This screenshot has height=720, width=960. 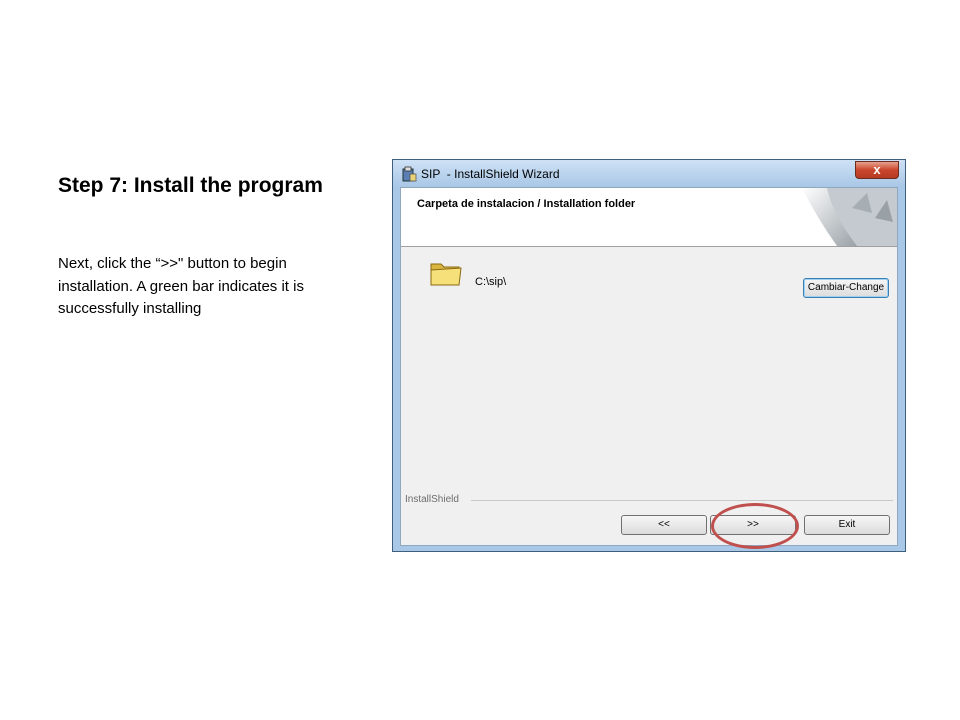 I want to click on close-icon: x, so click(x=877, y=169).